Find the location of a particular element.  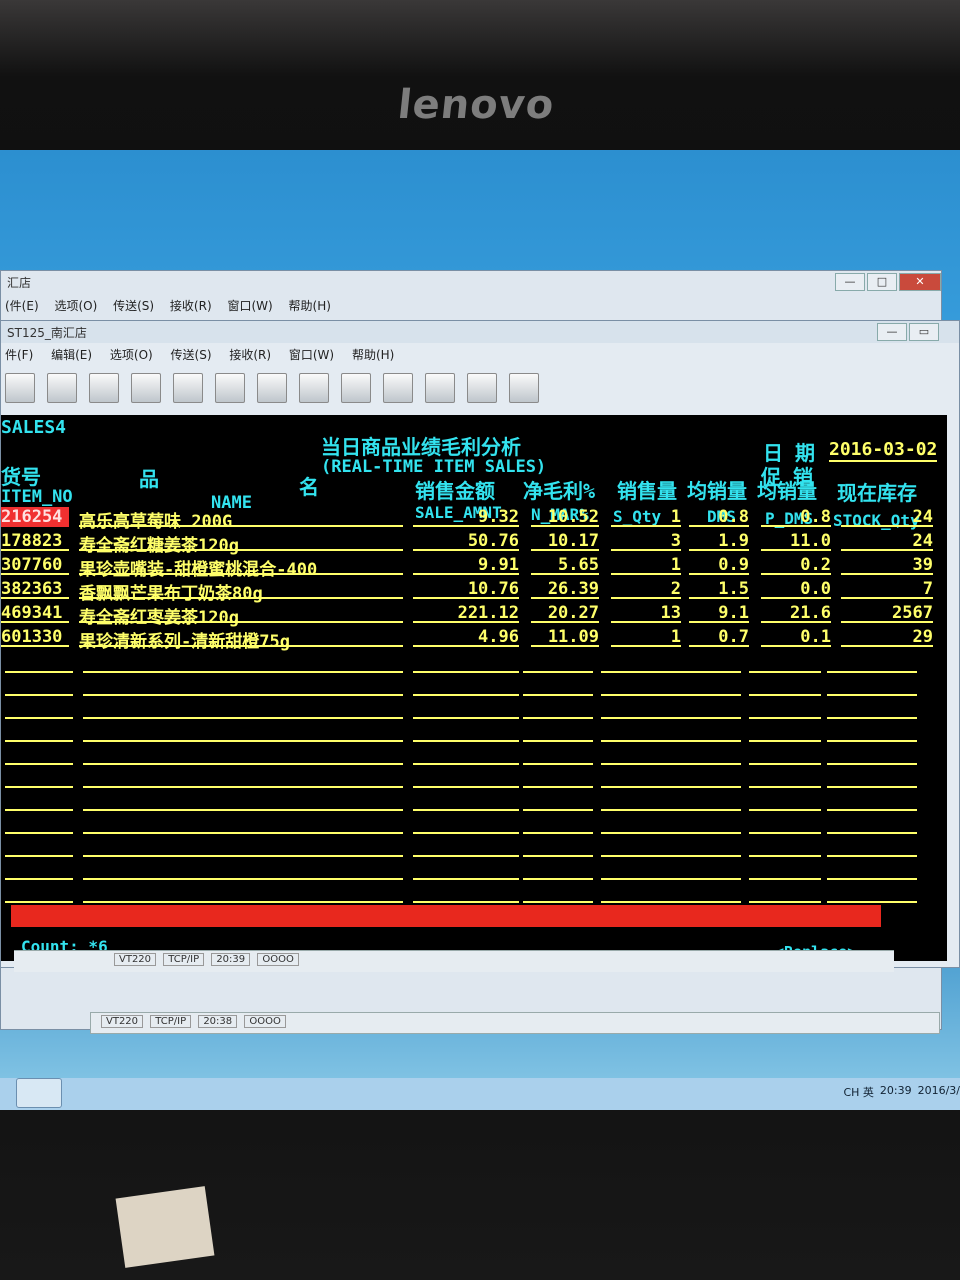

keyboard-icon is located at coordinates (482, 388).